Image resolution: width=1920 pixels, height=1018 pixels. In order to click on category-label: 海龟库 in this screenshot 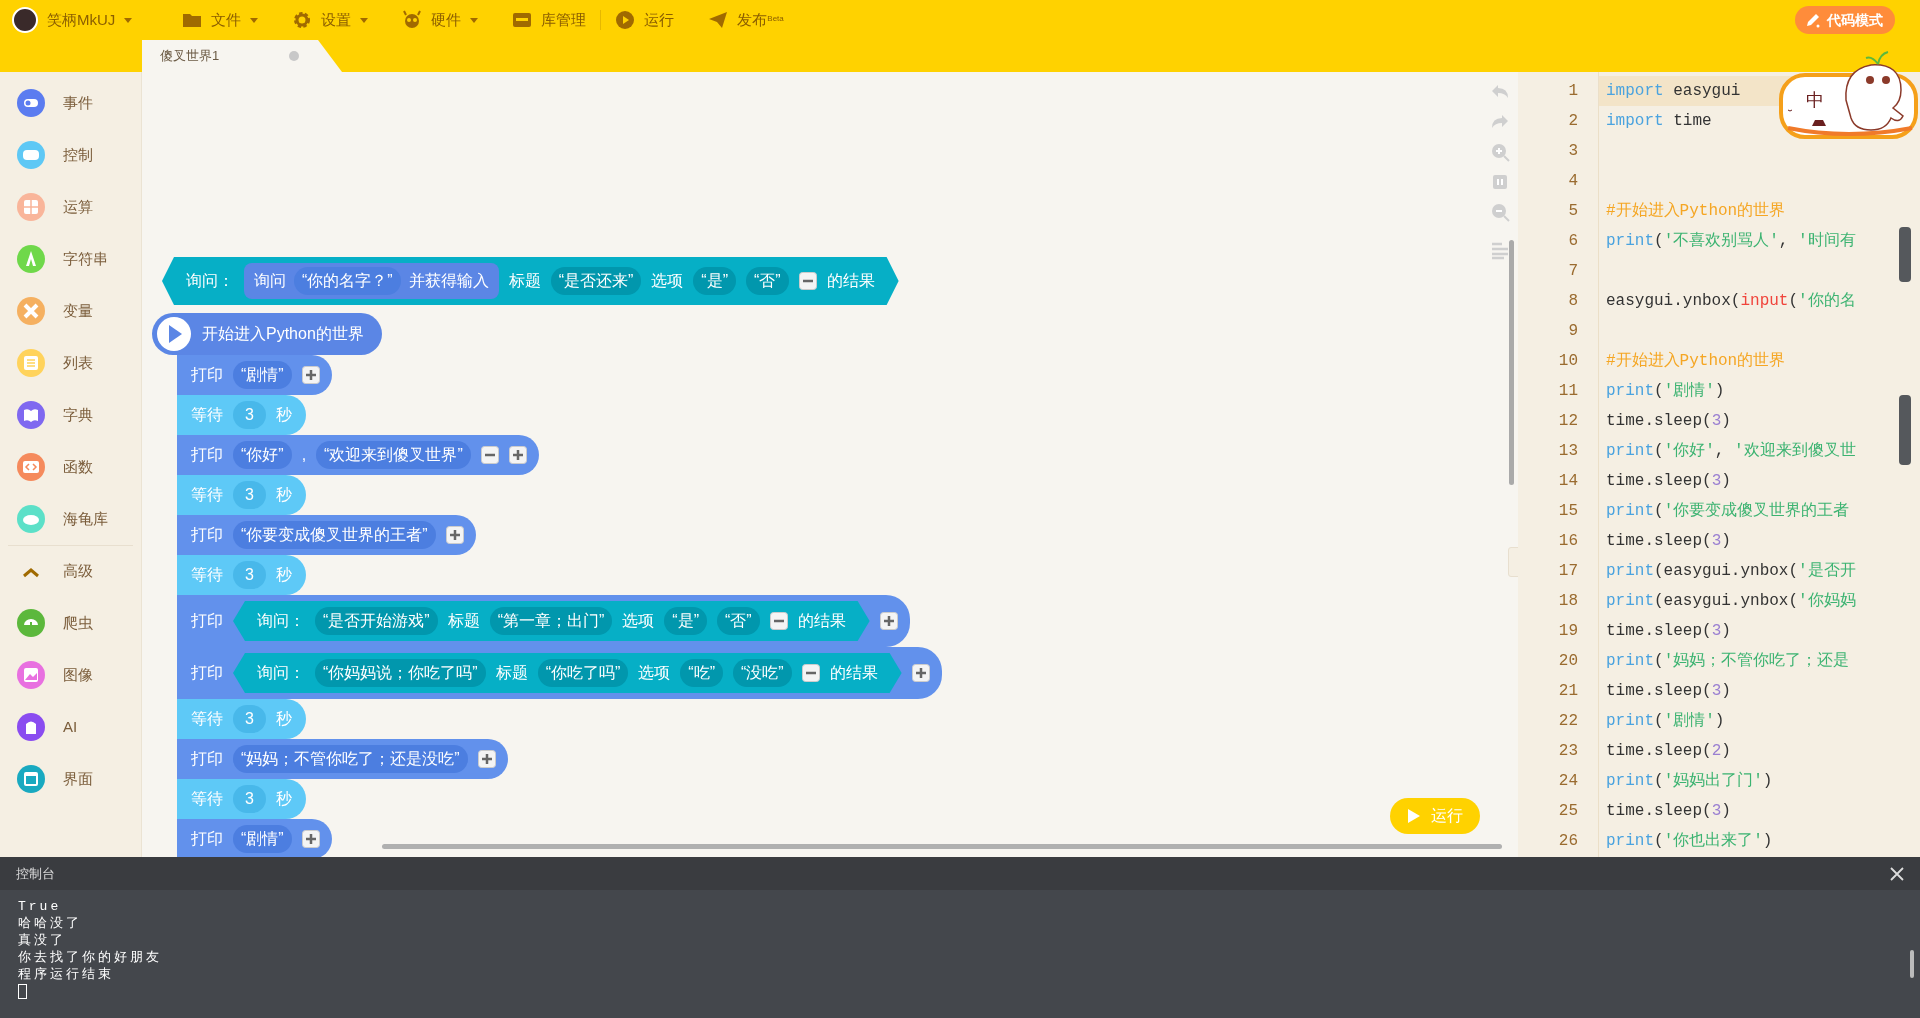, I will do `click(85, 519)`.